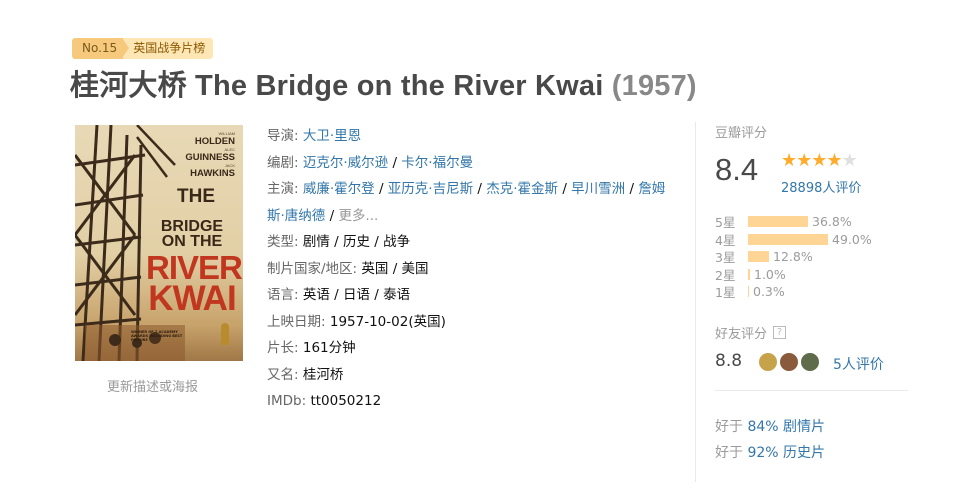 This screenshot has height=490, width=956. Describe the element at coordinates (356, 295) in the screenshot. I see `language-value: 英语 / 日语 / 泰语` at that location.